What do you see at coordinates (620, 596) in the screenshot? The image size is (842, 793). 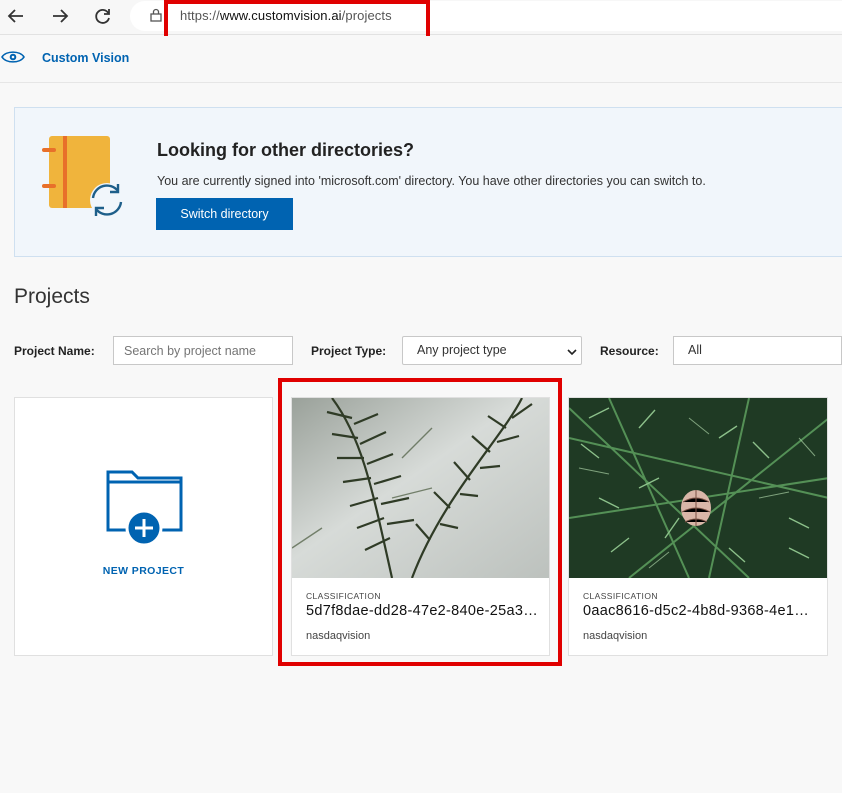 I see `project-type: CLASSIFICATION` at bounding box center [620, 596].